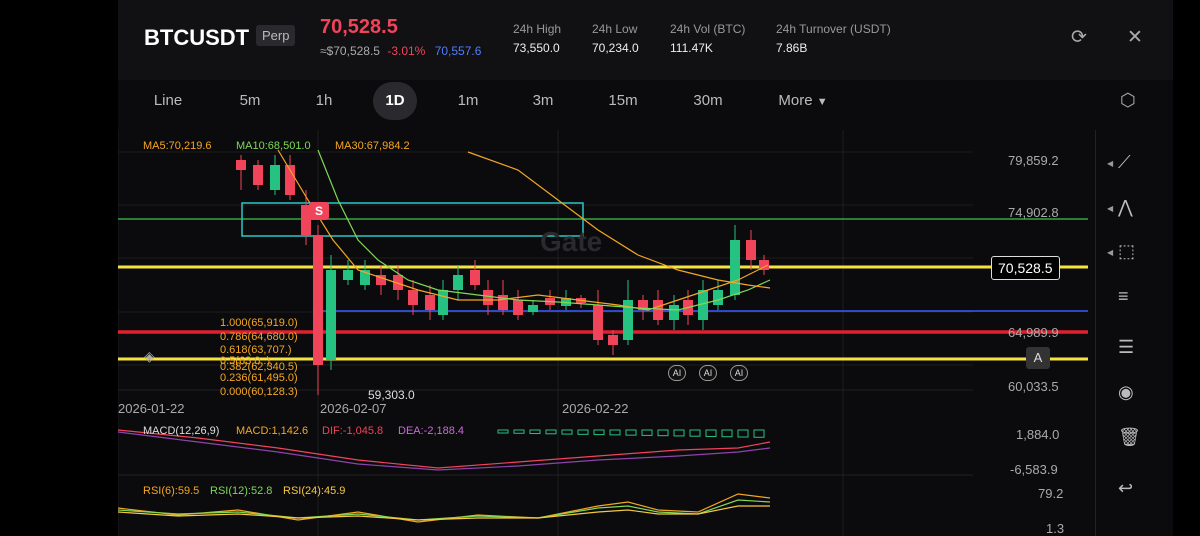  What do you see at coordinates (372, 146) in the screenshot?
I see `ma30-label: MA30:67,984.2` at bounding box center [372, 146].